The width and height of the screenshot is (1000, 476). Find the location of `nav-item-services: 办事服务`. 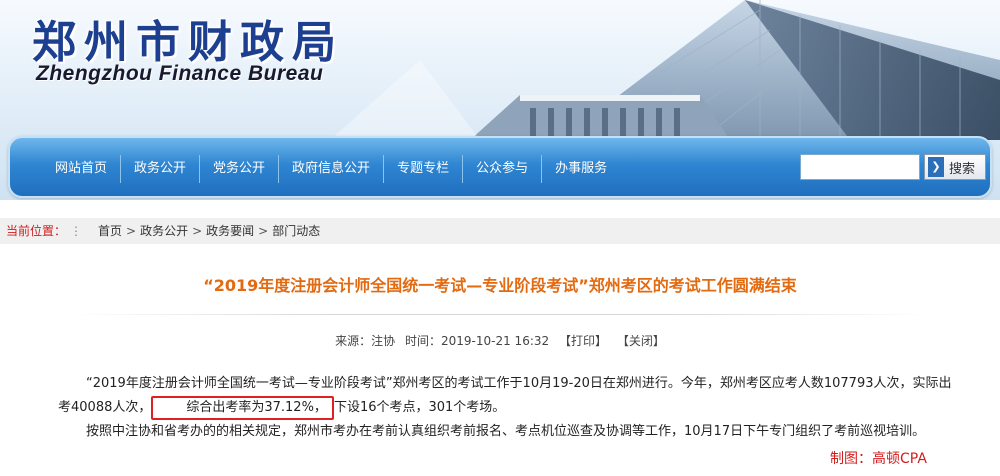

nav-item-services: 办事服务 is located at coordinates (581, 169).